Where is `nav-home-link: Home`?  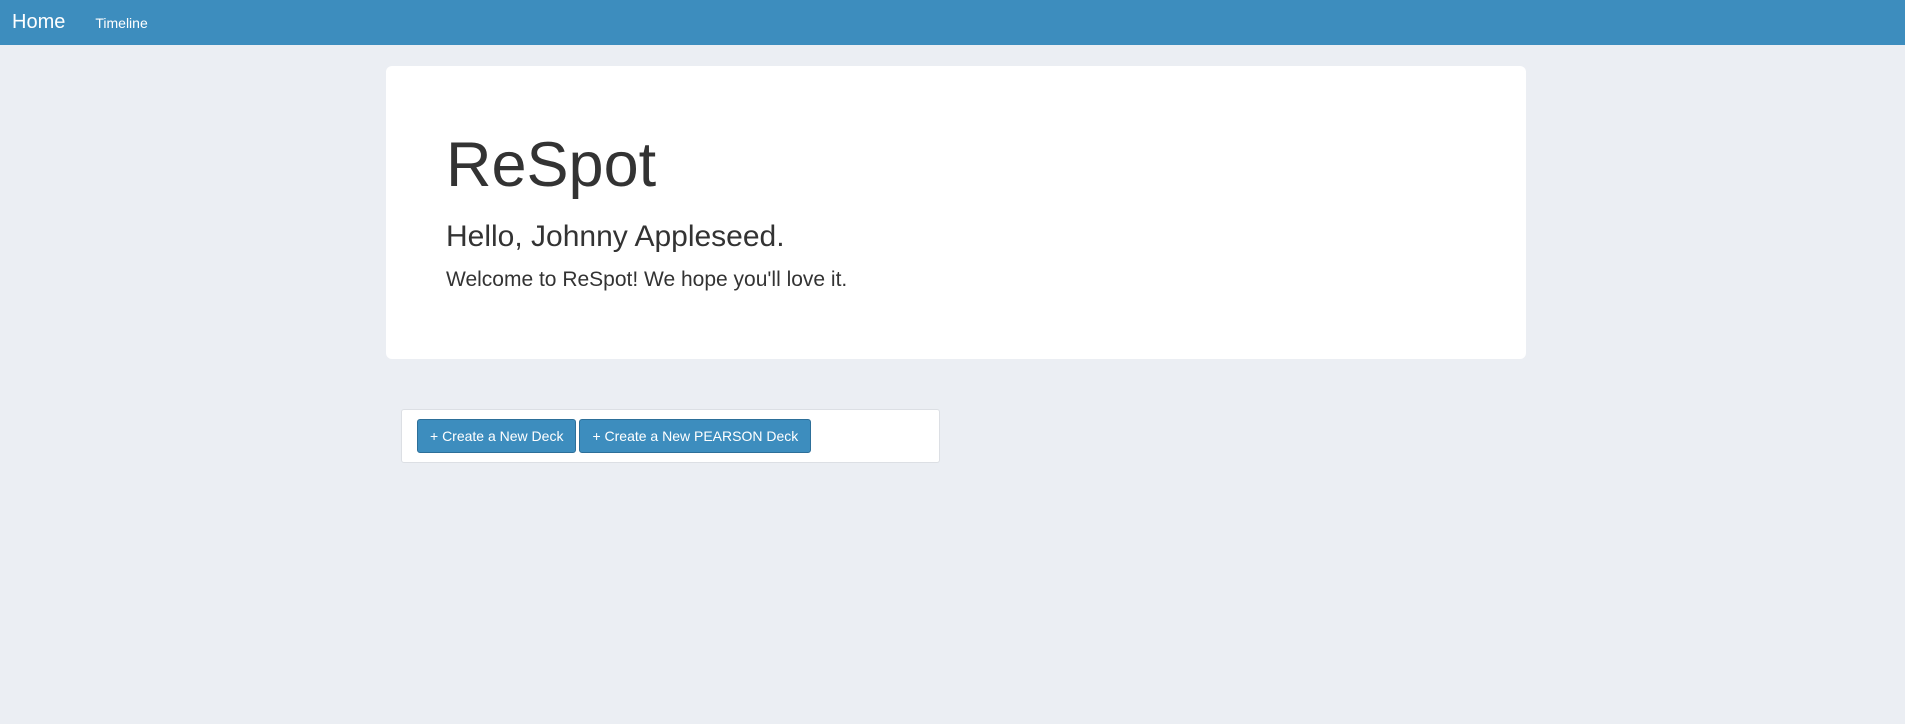
nav-home-link: Home is located at coordinates (38, 22).